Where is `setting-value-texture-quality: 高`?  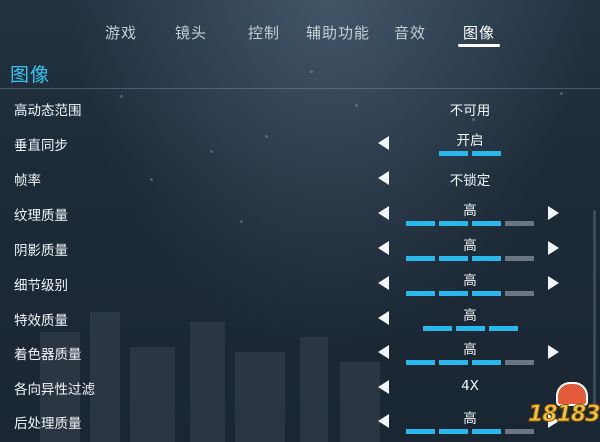 setting-value-texture-quality: 高 is located at coordinates (470, 211).